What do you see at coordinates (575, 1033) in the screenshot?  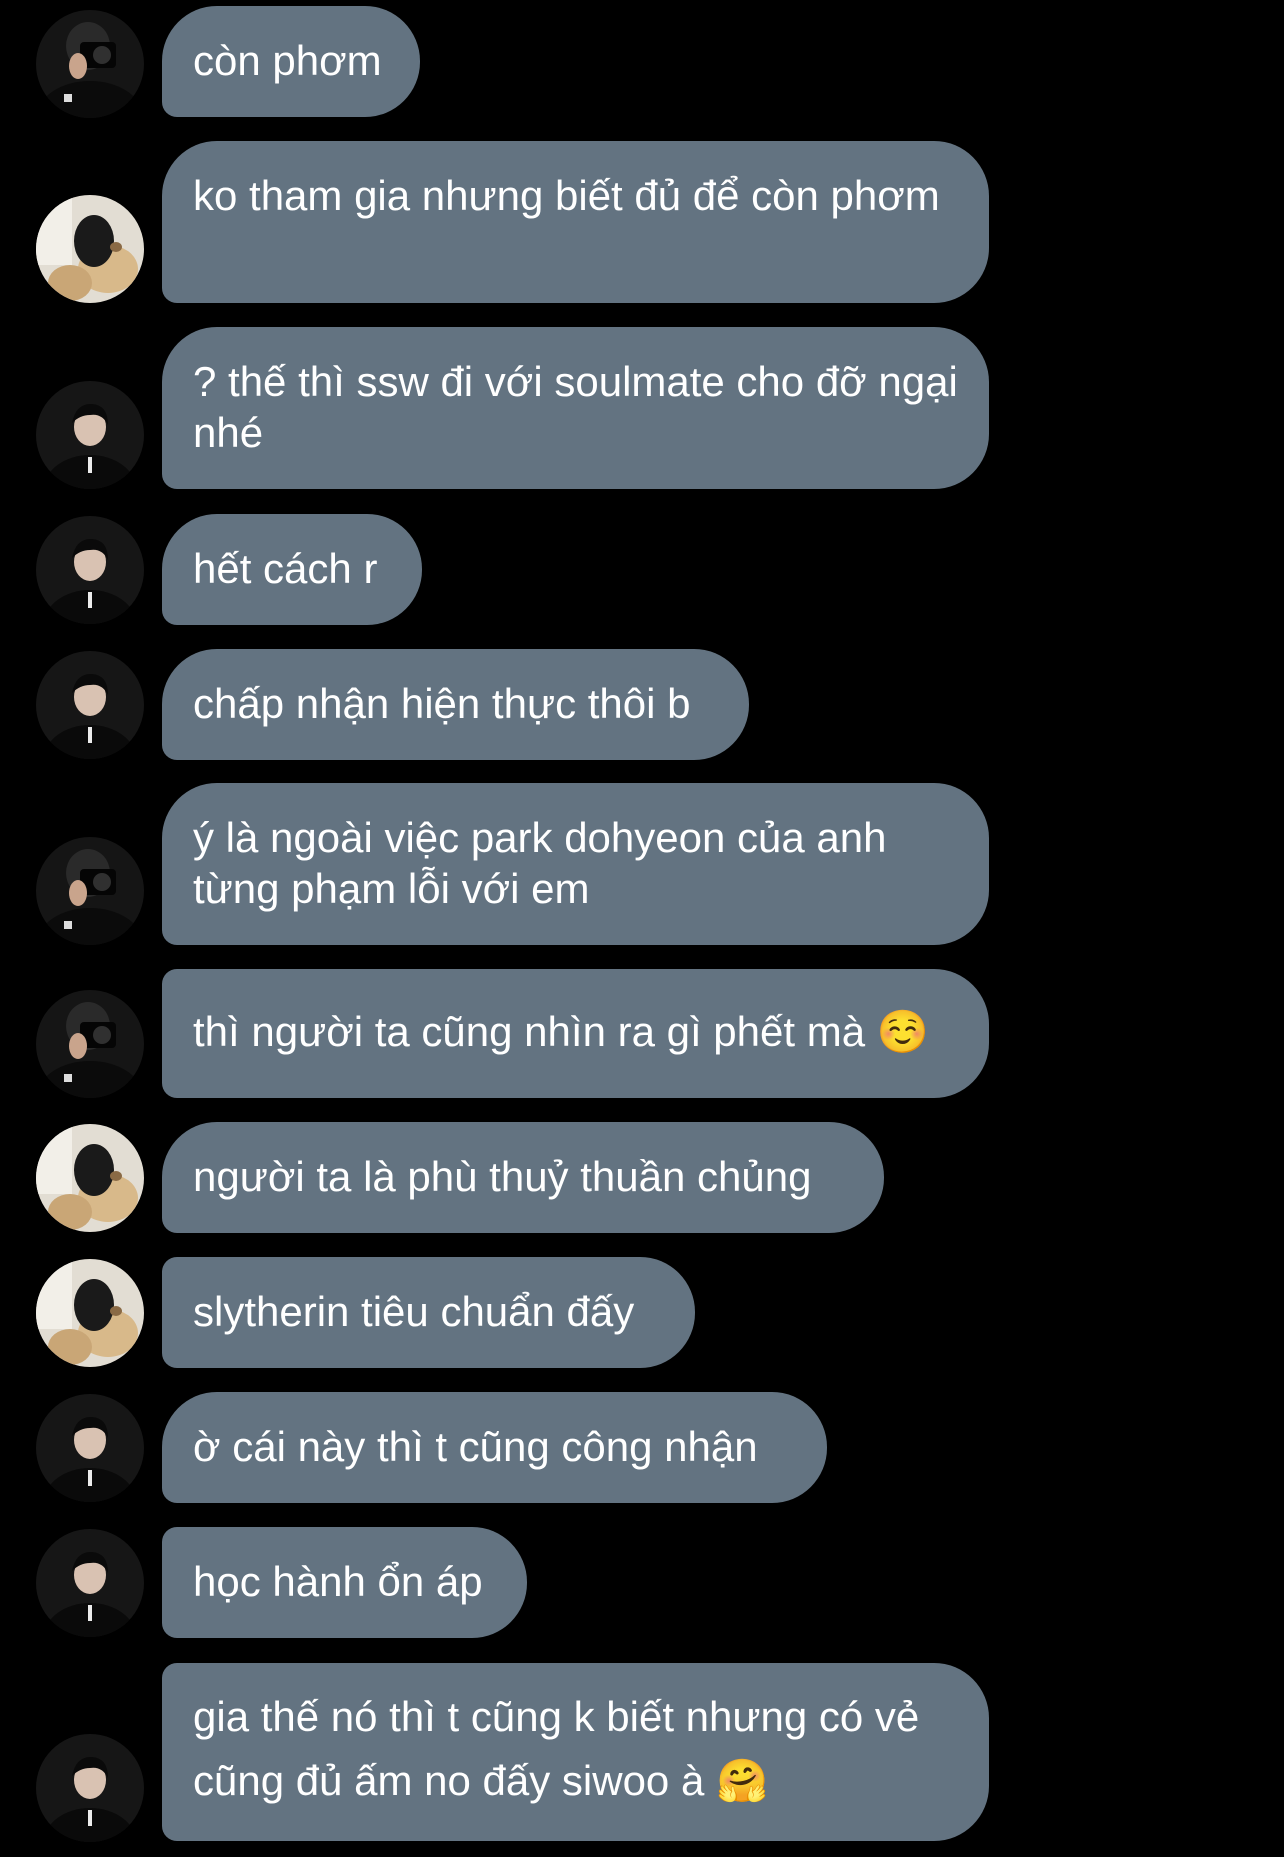 I see `message-bubble: thì người ta cũng nhìn ra gì phết mà ☺️` at bounding box center [575, 1033].